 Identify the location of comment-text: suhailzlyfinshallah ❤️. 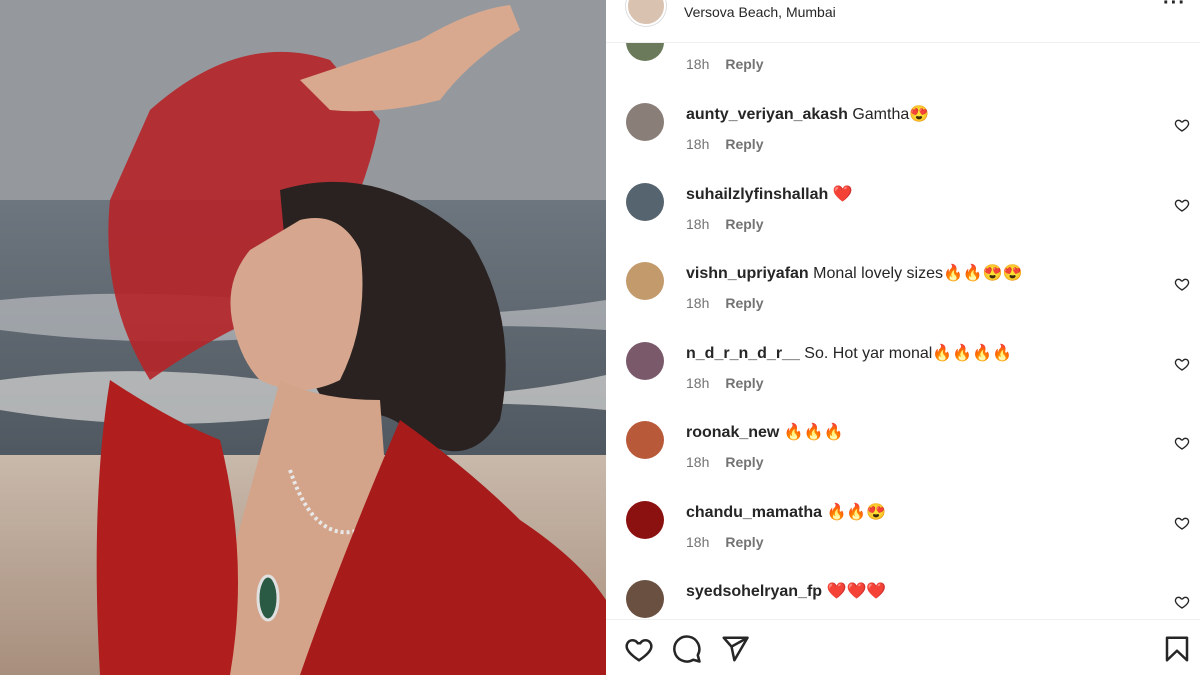
(769, 194).